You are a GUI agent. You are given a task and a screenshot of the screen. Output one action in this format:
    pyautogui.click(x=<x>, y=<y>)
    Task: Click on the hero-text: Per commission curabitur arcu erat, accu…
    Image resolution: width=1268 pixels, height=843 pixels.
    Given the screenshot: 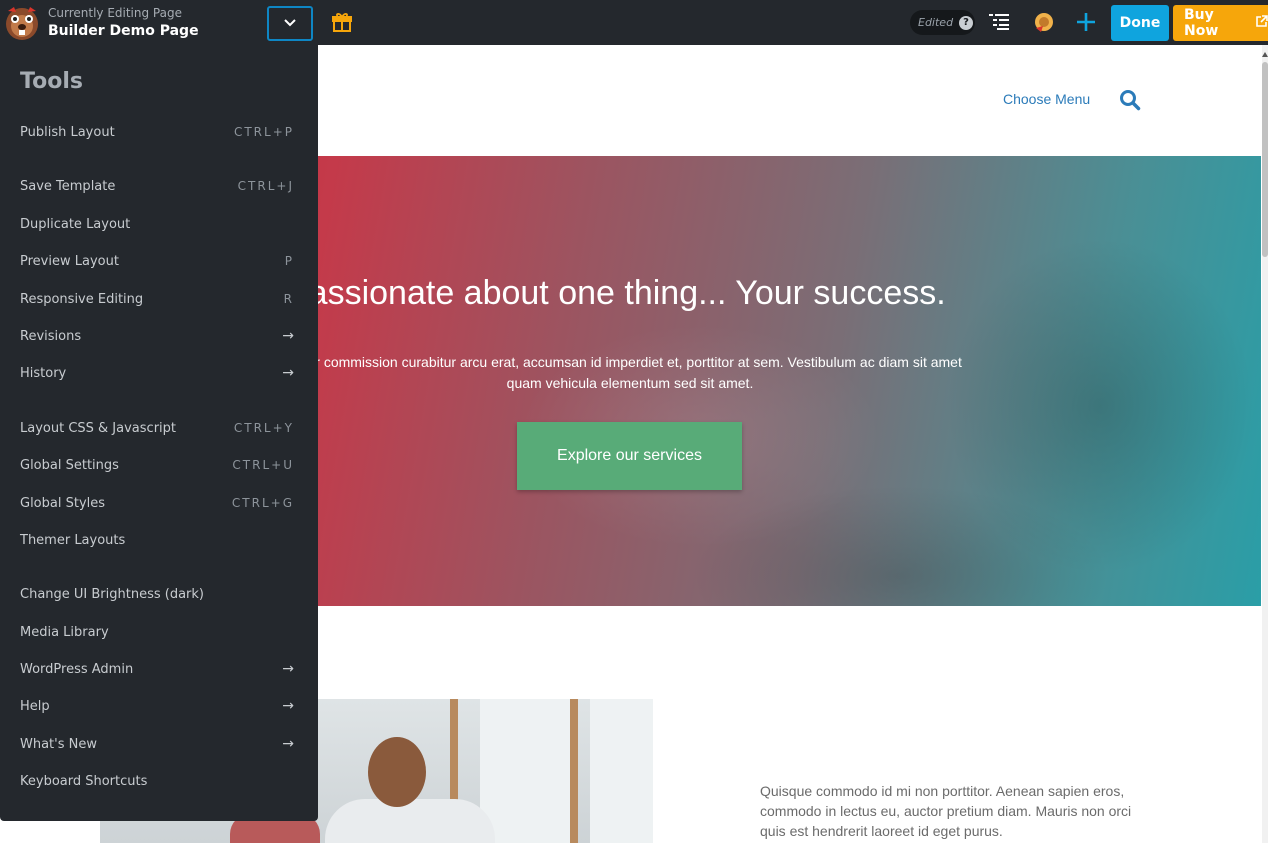 What is the action you would take?
    pyautogui.click(x=630, y=372)
    